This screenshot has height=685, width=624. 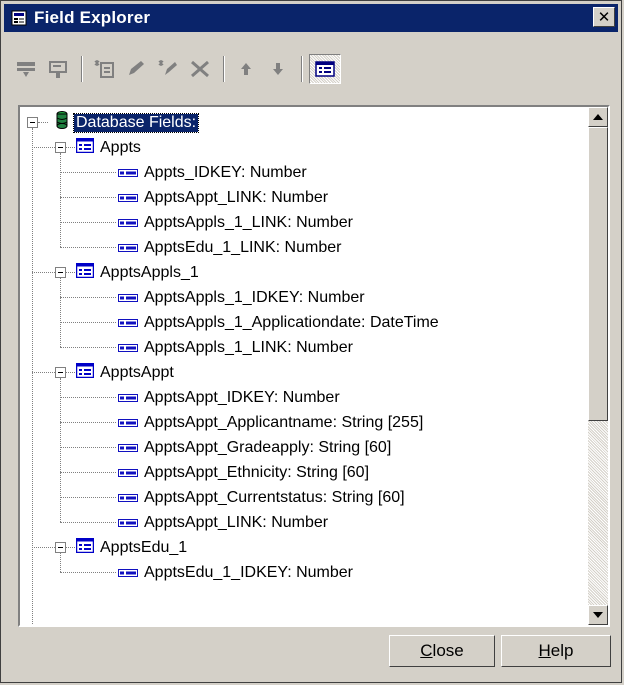 I want to click on table-node: ApptsEdu_1, so click(x=131, y=547).